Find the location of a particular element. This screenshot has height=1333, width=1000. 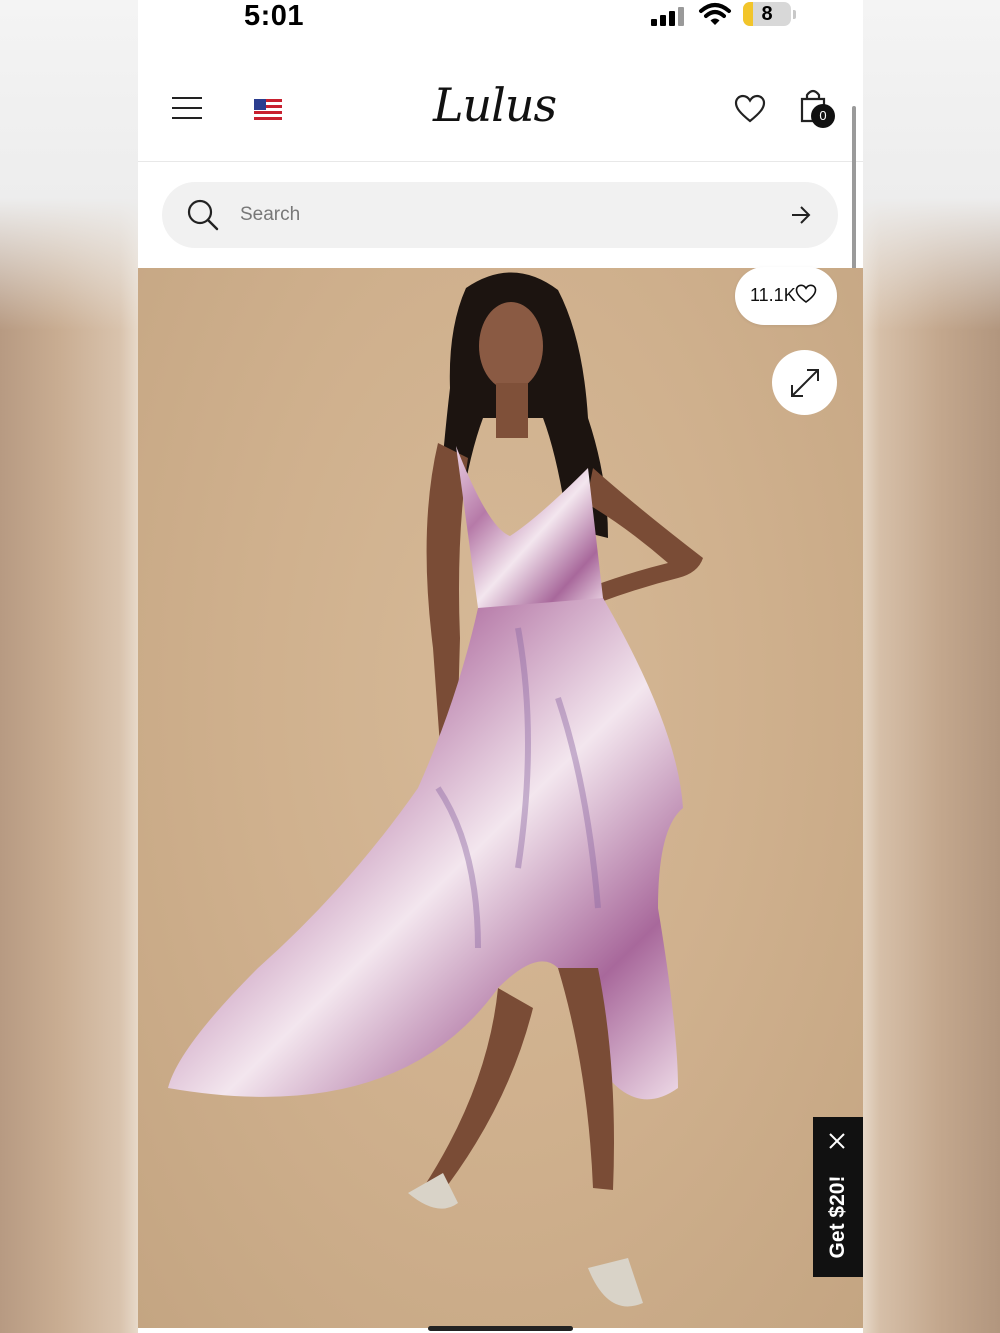

site-header: Lulus 0 is located at coordinates (500, 111).